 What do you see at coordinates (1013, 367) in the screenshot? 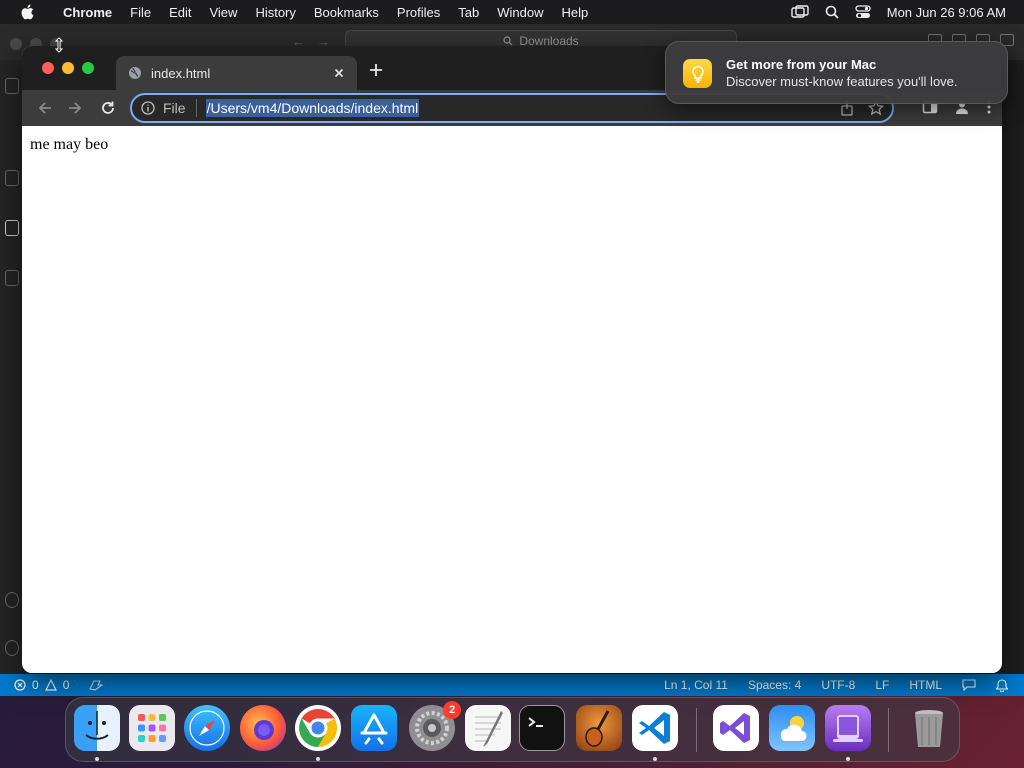
I see `vscode-editor-edge` at bounding box center [1013, 367].